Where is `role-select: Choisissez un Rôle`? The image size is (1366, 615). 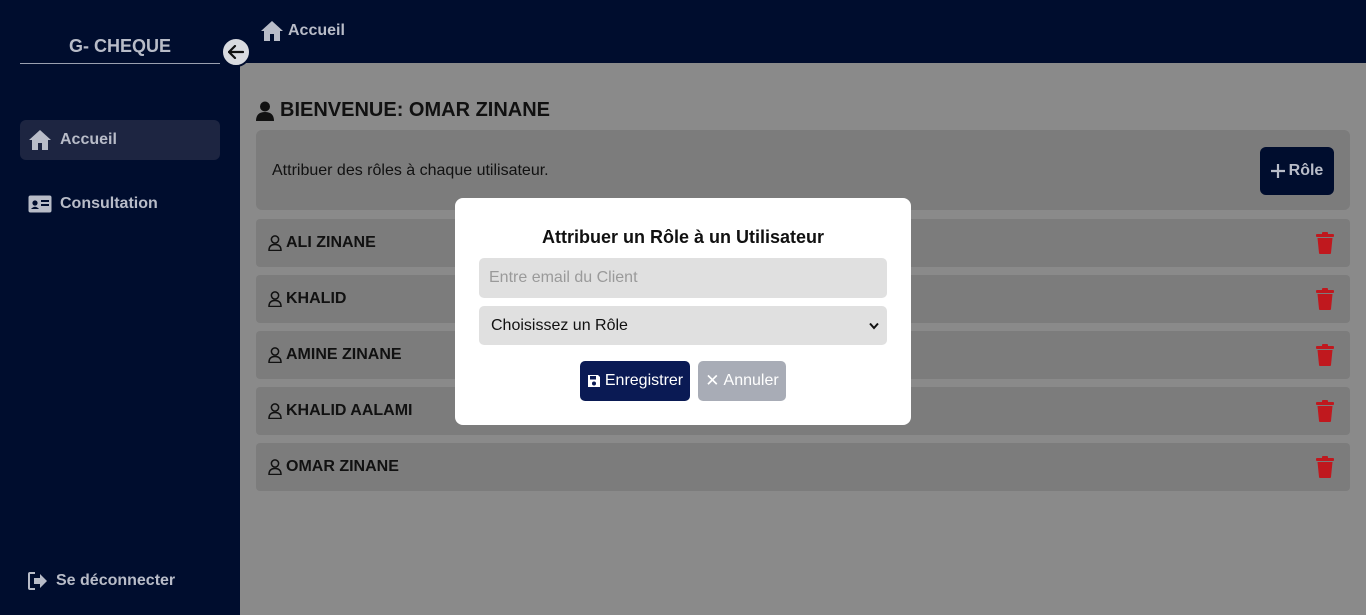
role-select: Choisissez un Rôle is located at coordinates (683, 325).